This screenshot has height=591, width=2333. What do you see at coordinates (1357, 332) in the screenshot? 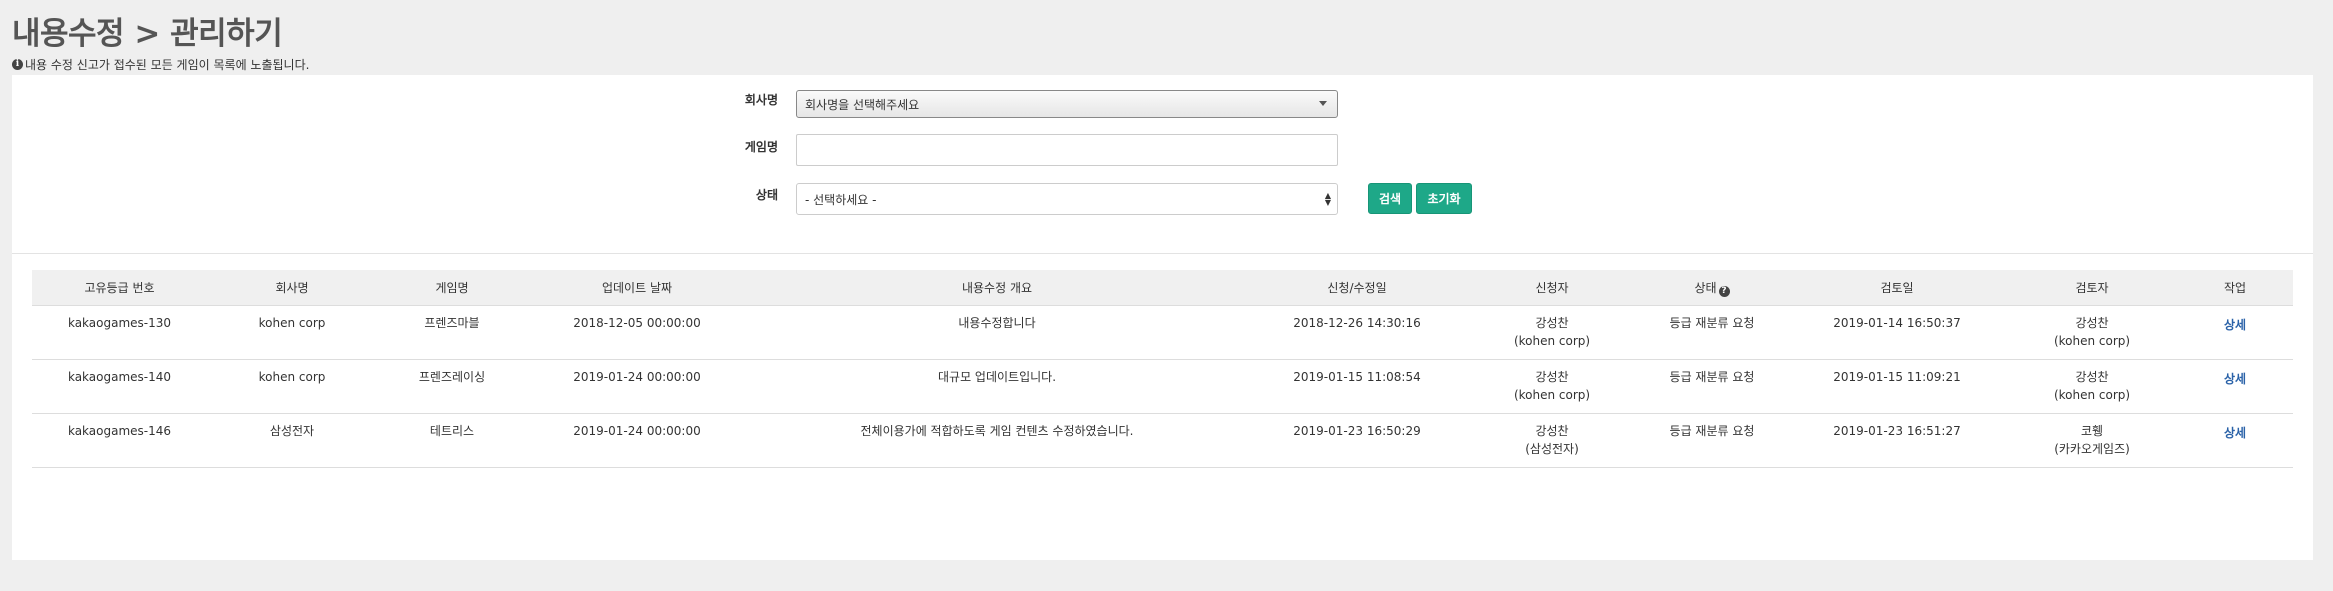
I see `cell-applied: 2018-12-26 14:30:16` at bounding box center [1357, 332].